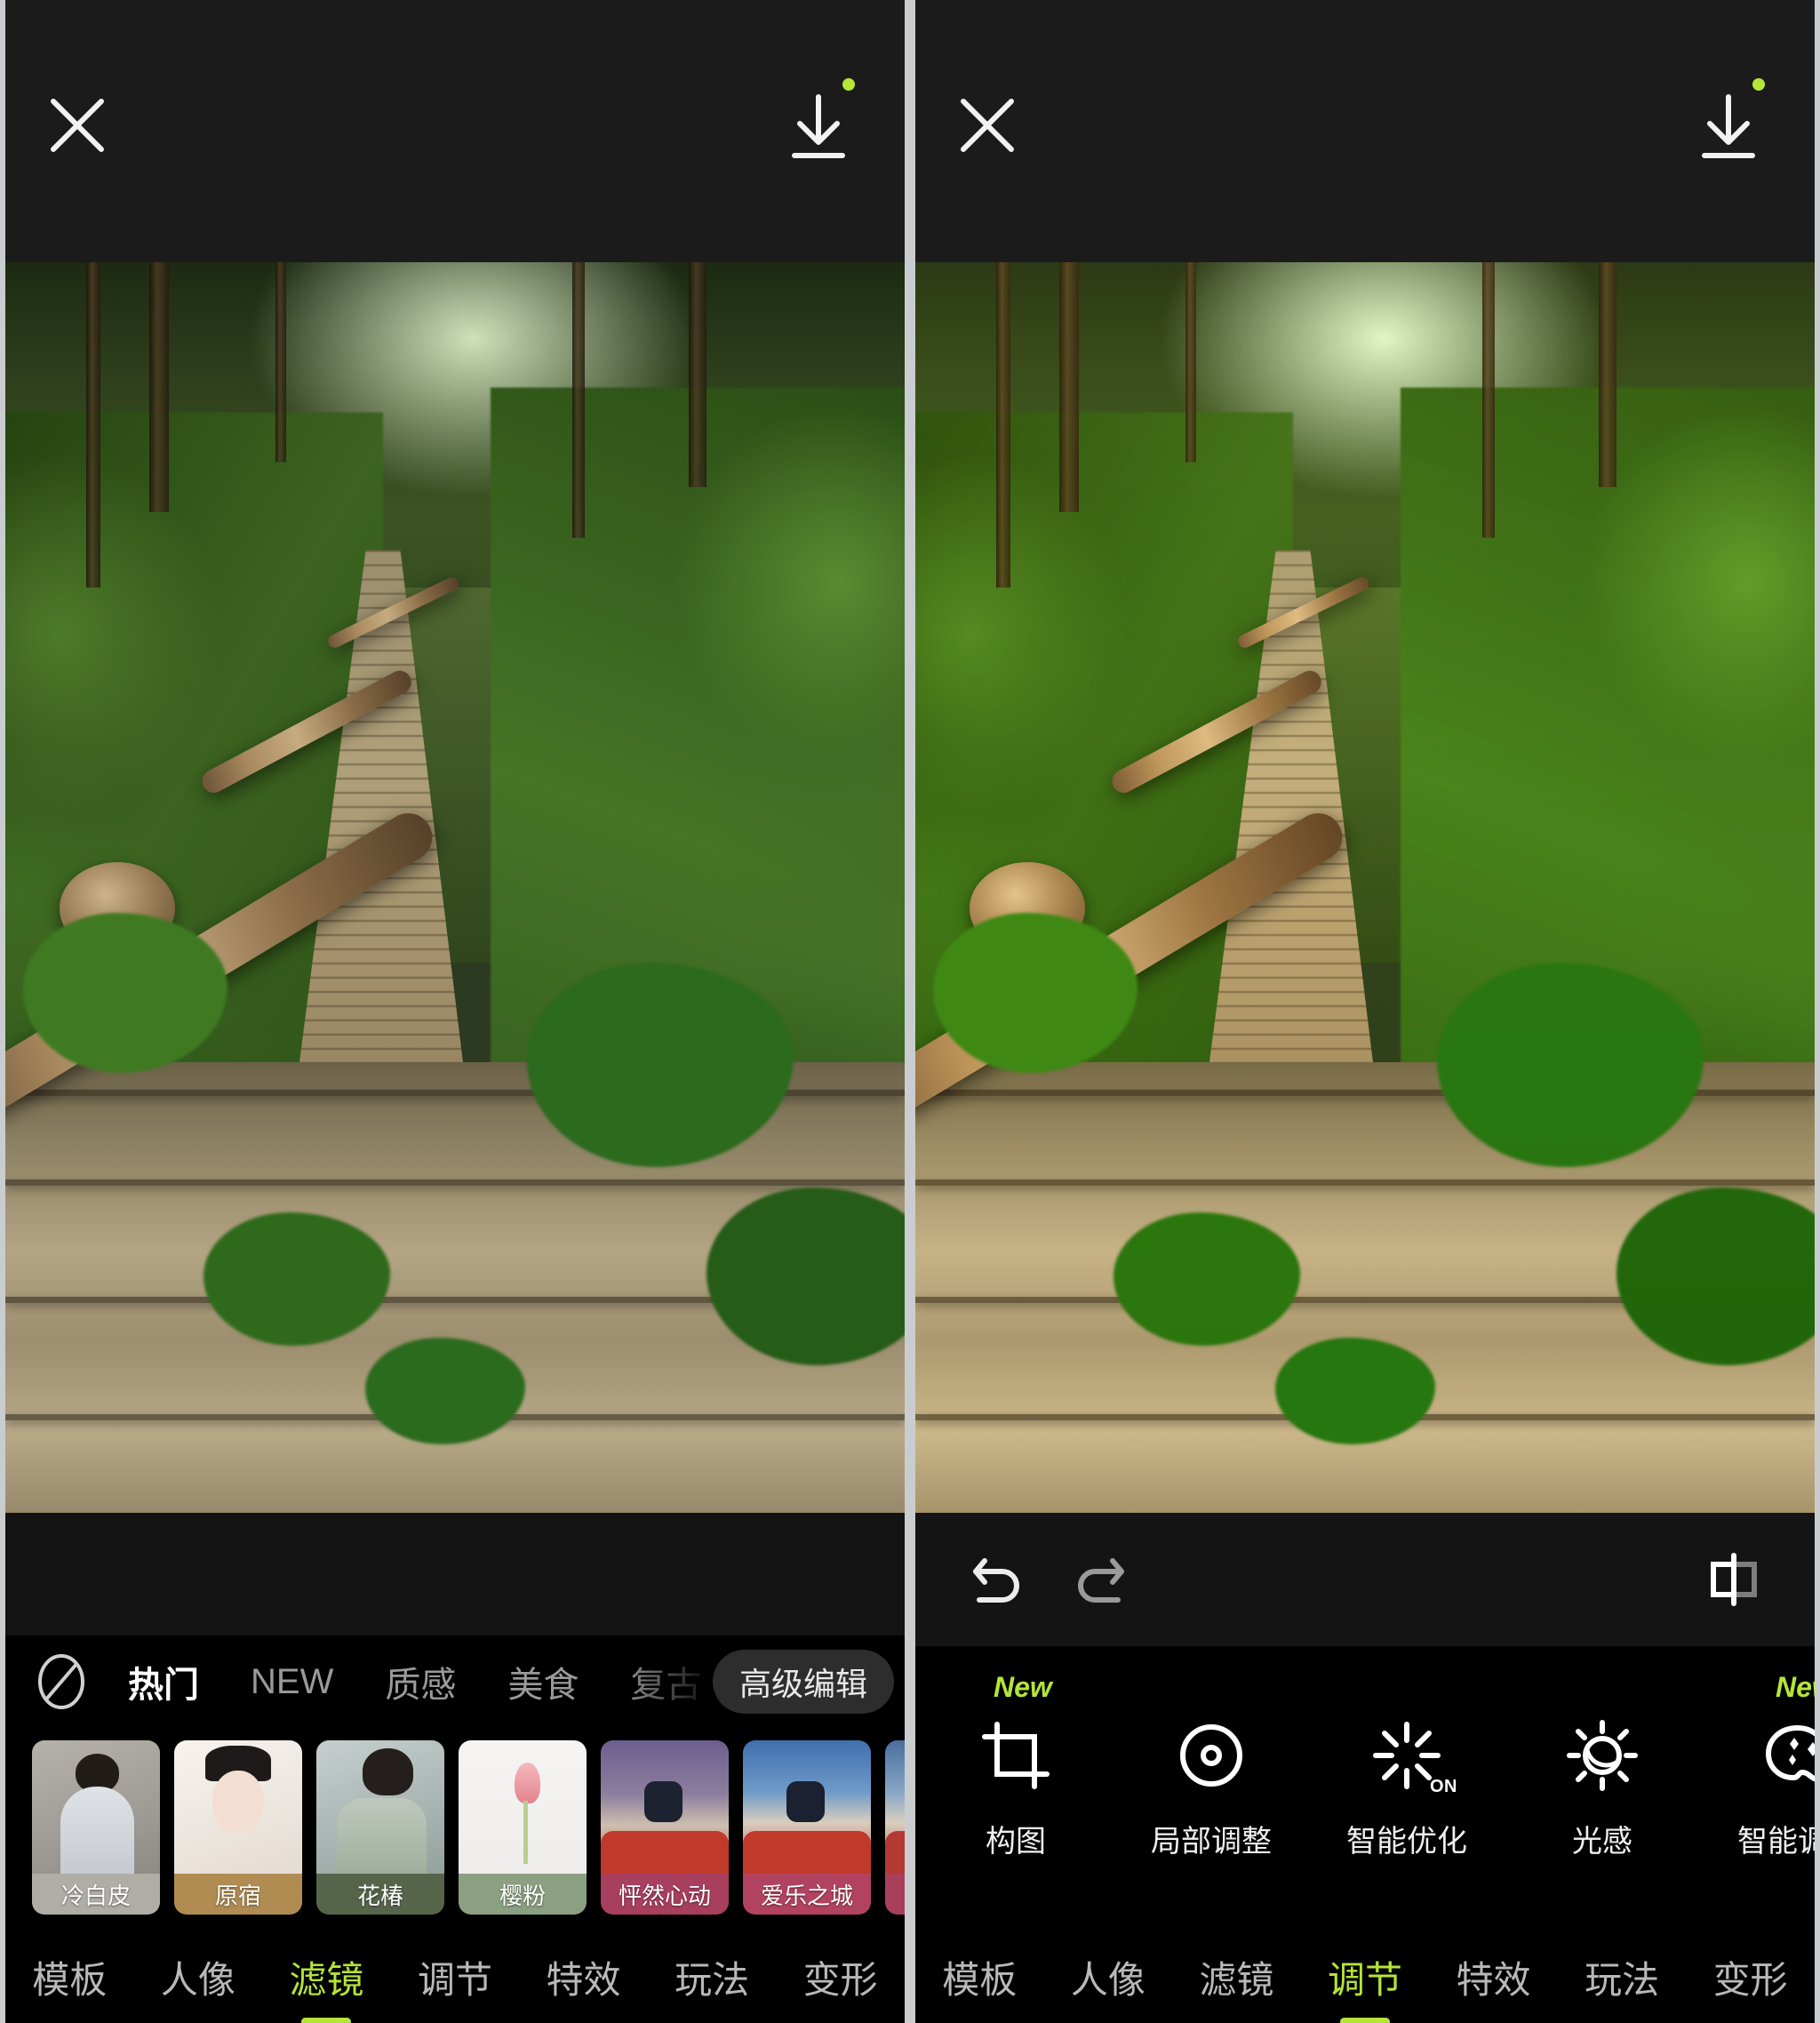  What do you see at coordinates (96, 1894) in the screenshot?
I see `filter-label: 冷白皮` at bounding box center [96, 1894].